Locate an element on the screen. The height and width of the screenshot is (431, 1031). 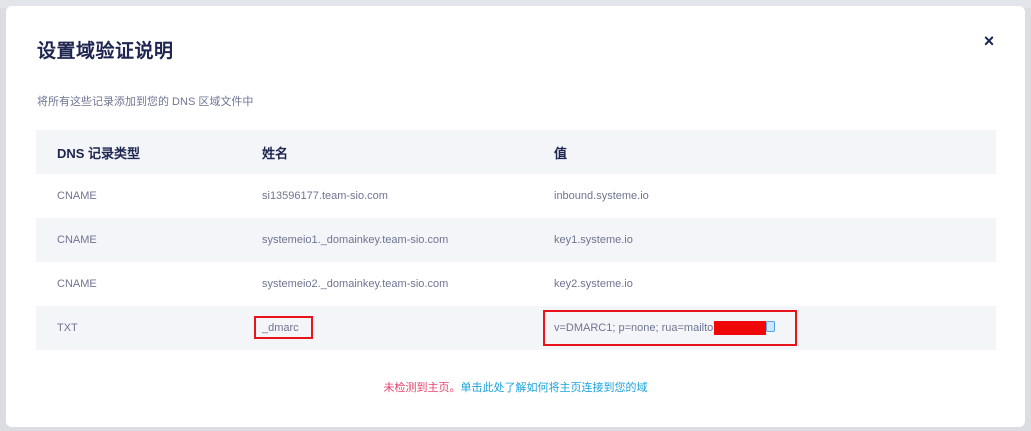
record-name-cell: systemeio2._domainkey.team-sio.com is located at coordinates (355, 284).